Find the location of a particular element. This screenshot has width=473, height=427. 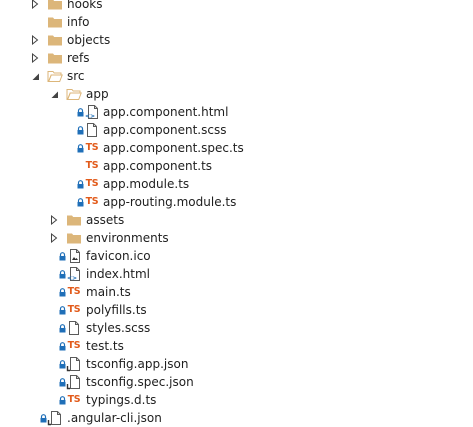

tree-item-polyfills-ts: TS polyfills.ts is located at coordinates (236, 310).